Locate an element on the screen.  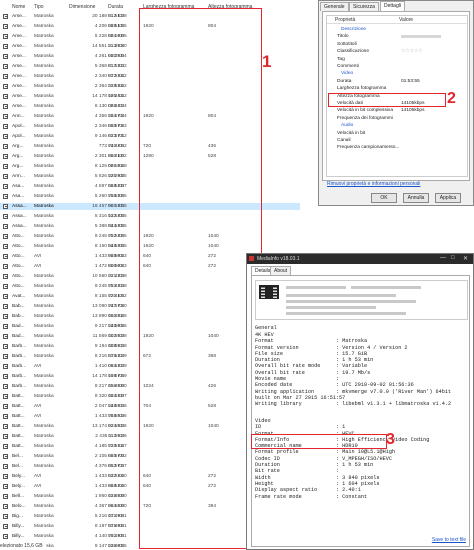
tab-dettagli: Dettagli is located at coordinates (392, 6).